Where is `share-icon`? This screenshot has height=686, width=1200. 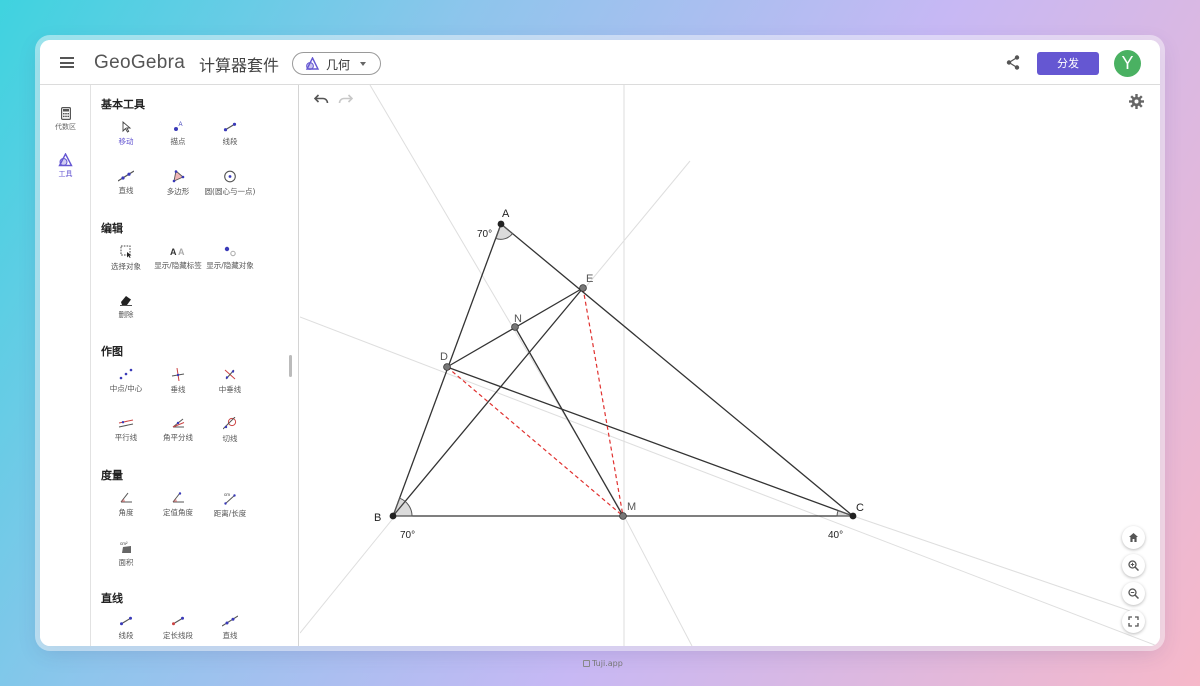
share-icon is located at coordinates (1013, 62).